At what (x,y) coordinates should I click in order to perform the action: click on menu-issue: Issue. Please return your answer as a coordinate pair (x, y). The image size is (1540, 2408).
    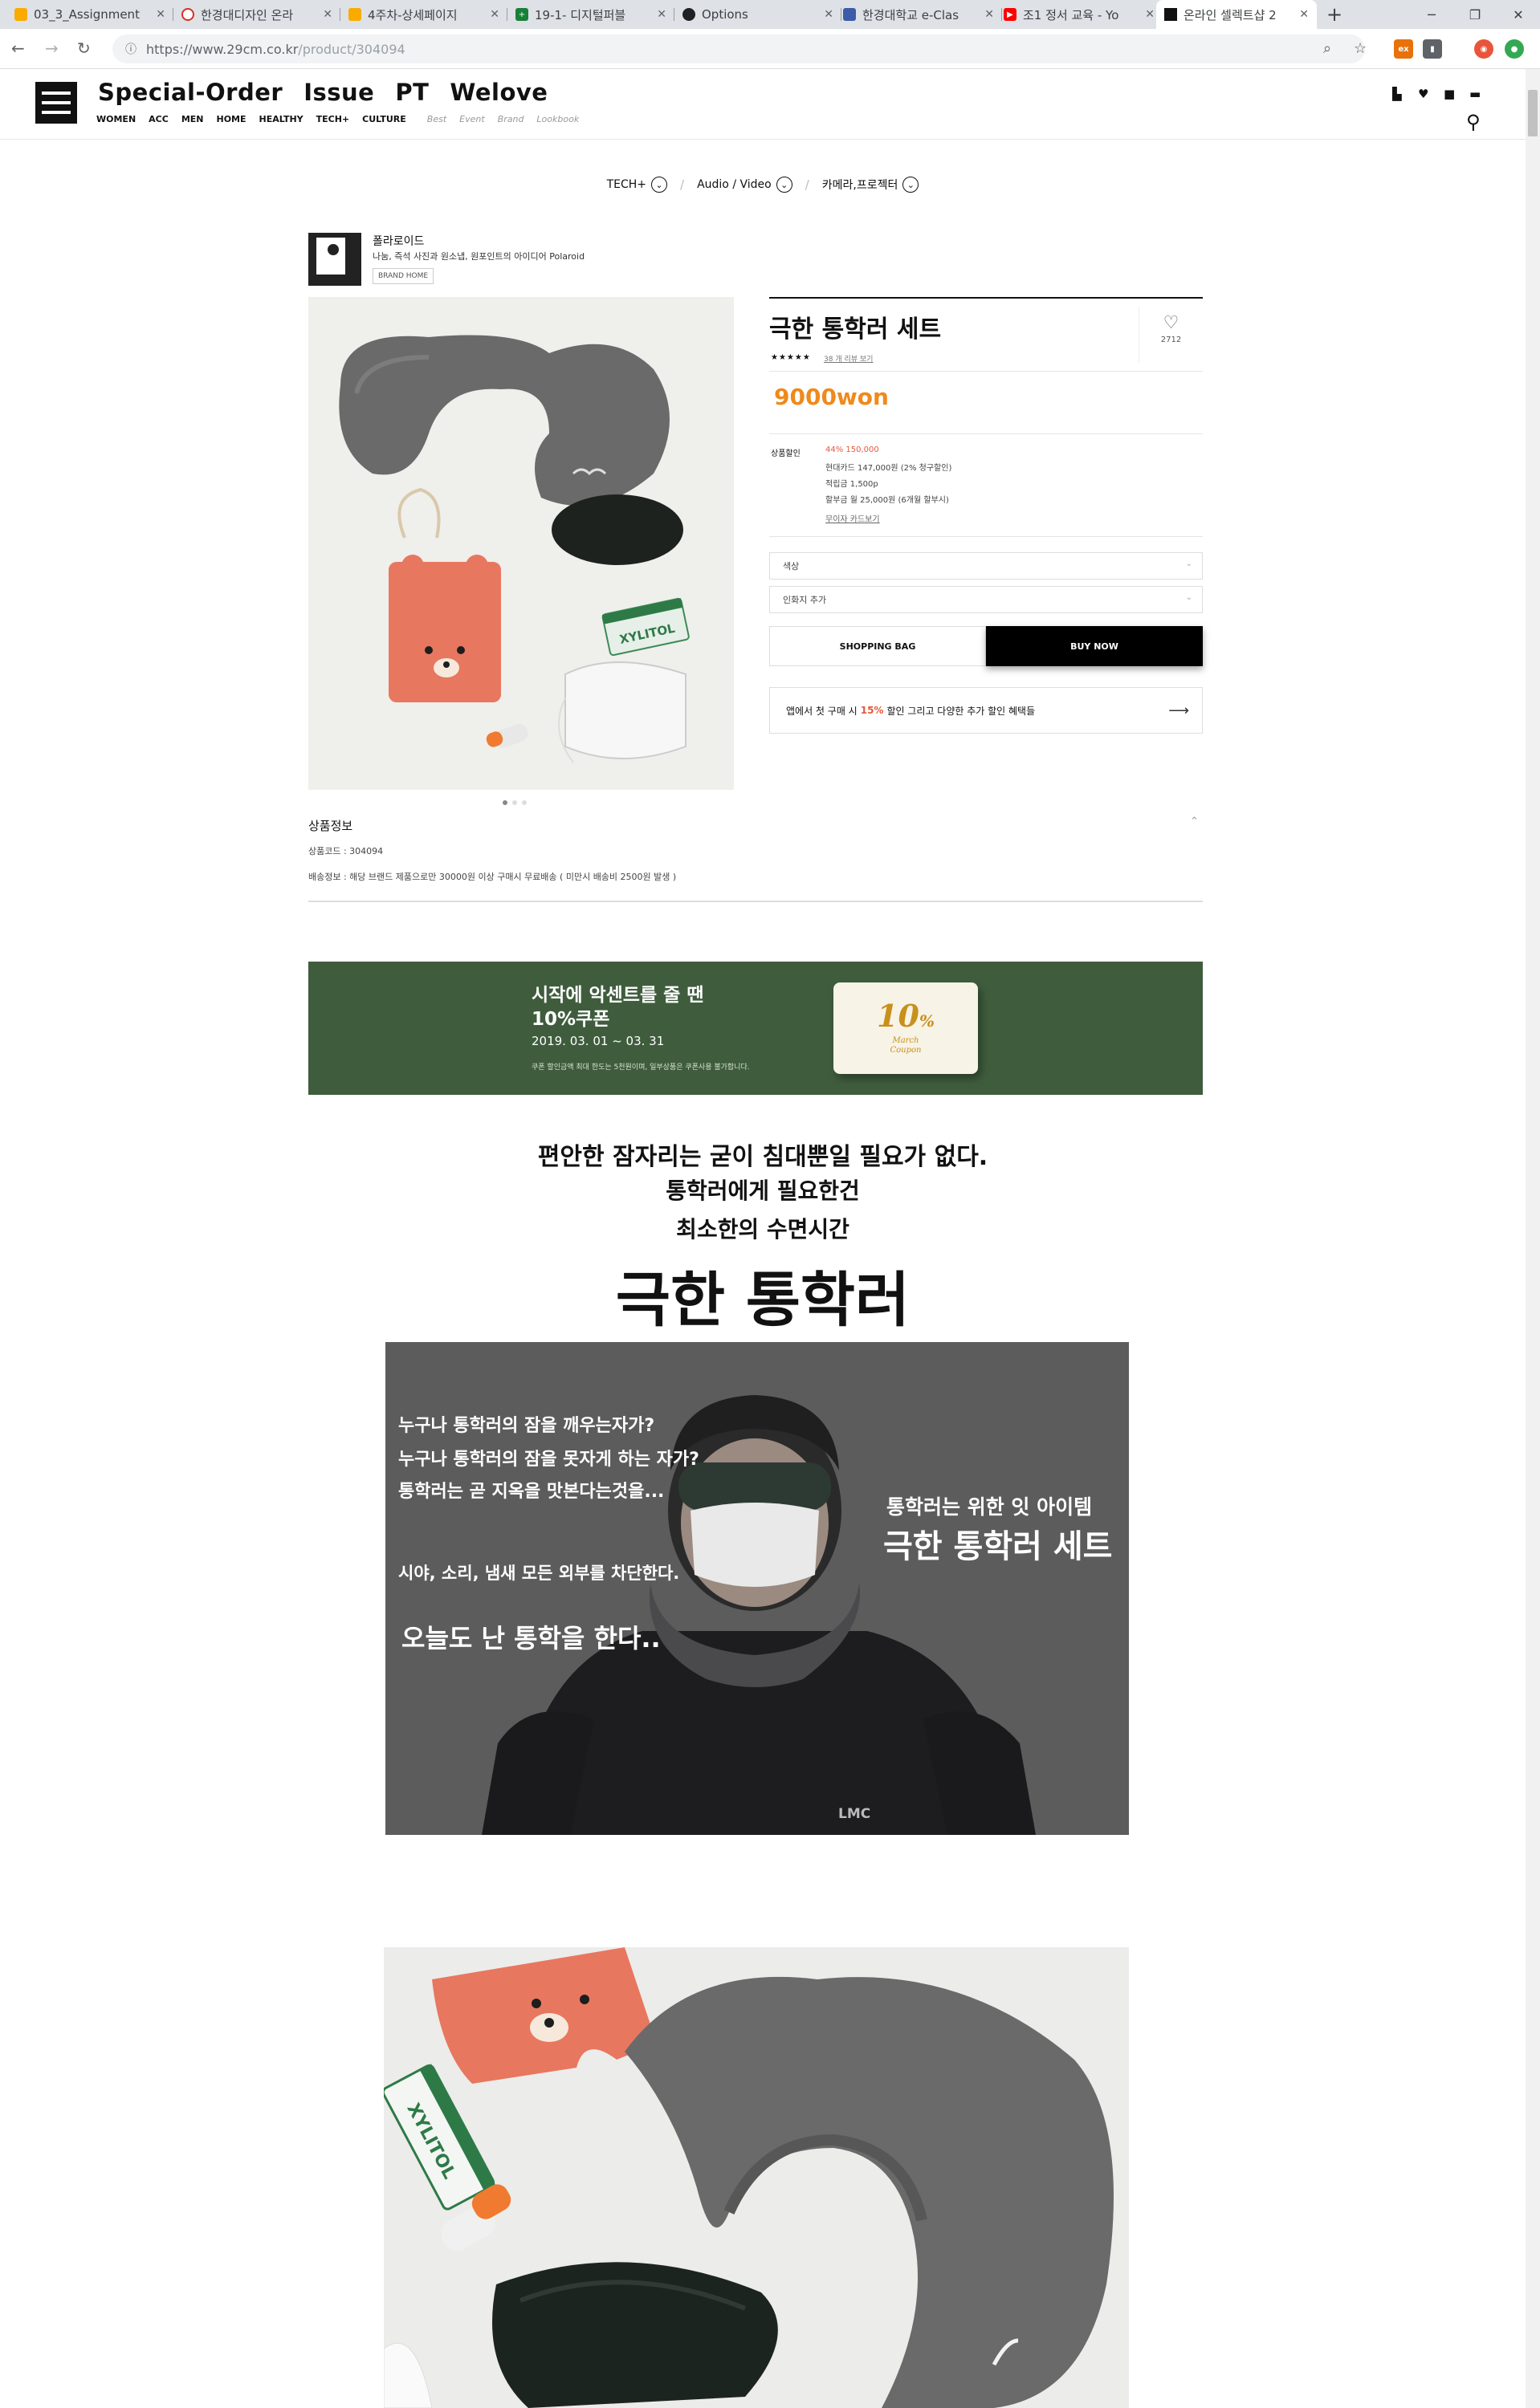
    Looking at the image, I should click on (339, 92).